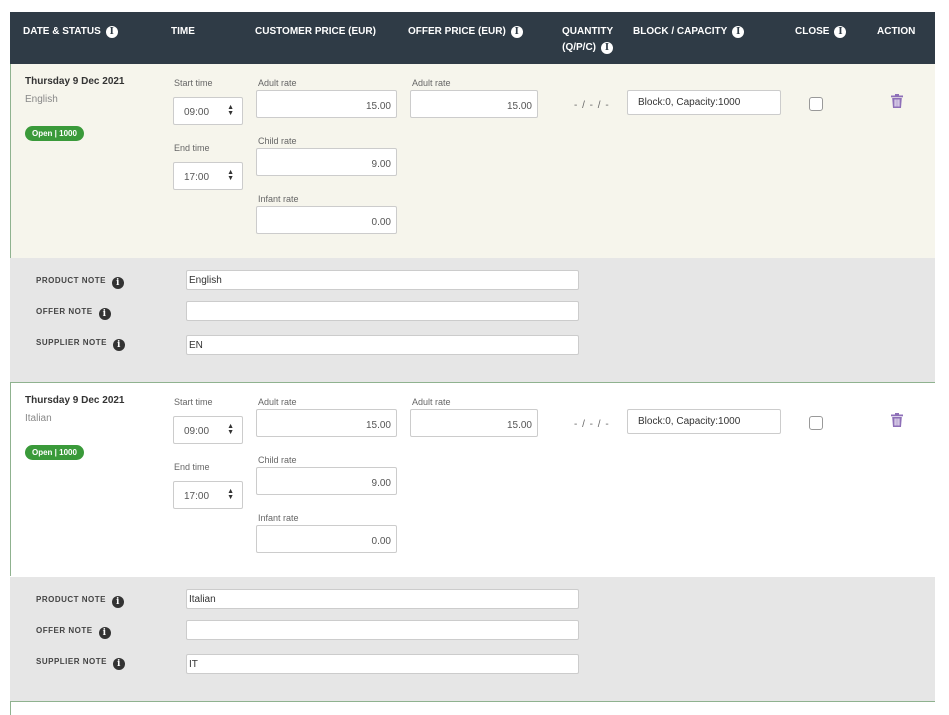 This screenshot has width=949, height=715. What do you see at coordinates (588, 40) in the screenshot?
I see `header-quantity: QUANTITY (Q/P/C) i` at bounding box center [588, 40].